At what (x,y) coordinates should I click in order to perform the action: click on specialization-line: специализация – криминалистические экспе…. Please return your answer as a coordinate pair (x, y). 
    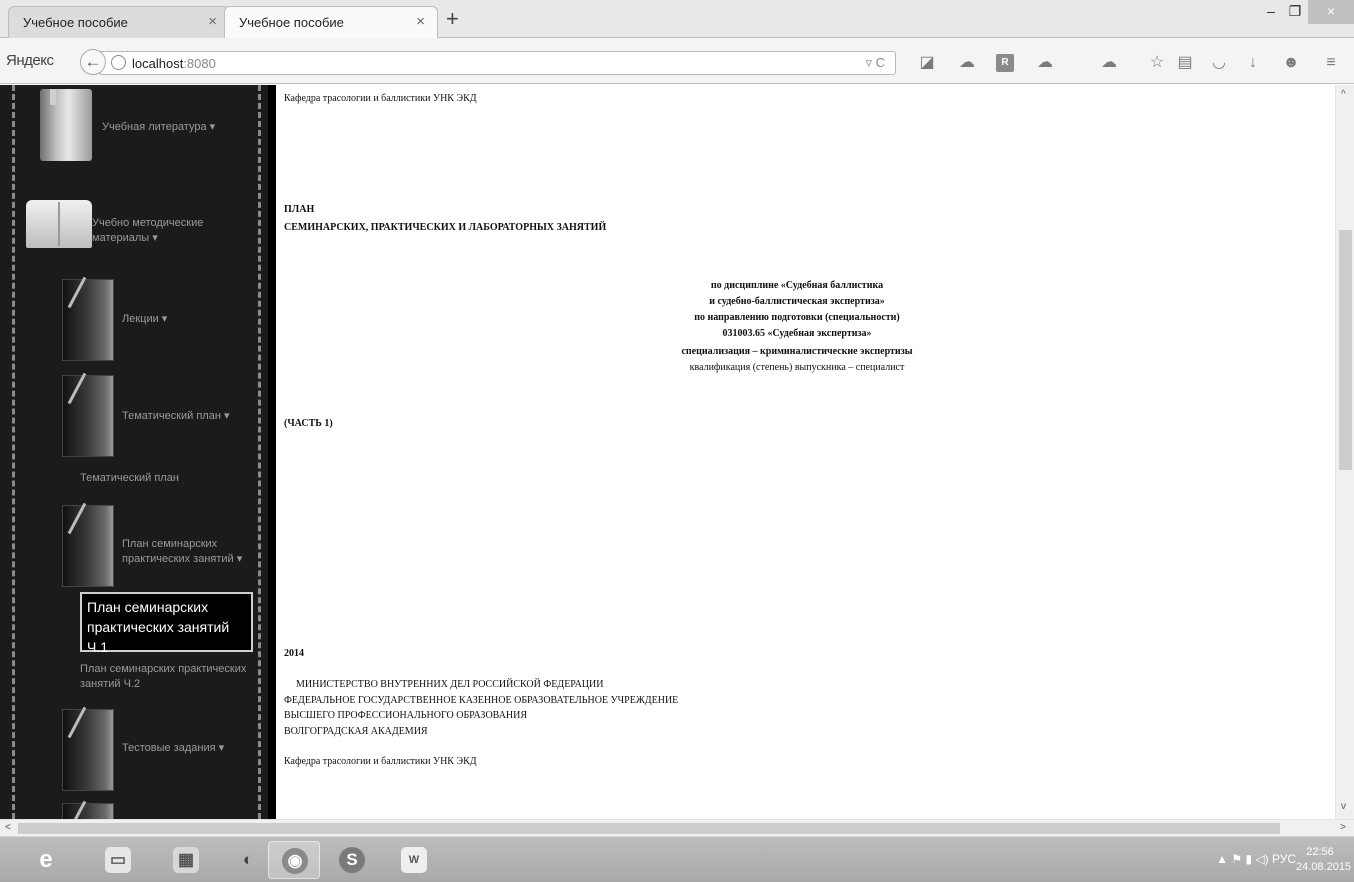
    Looking at the image, I should click on (797, 351).